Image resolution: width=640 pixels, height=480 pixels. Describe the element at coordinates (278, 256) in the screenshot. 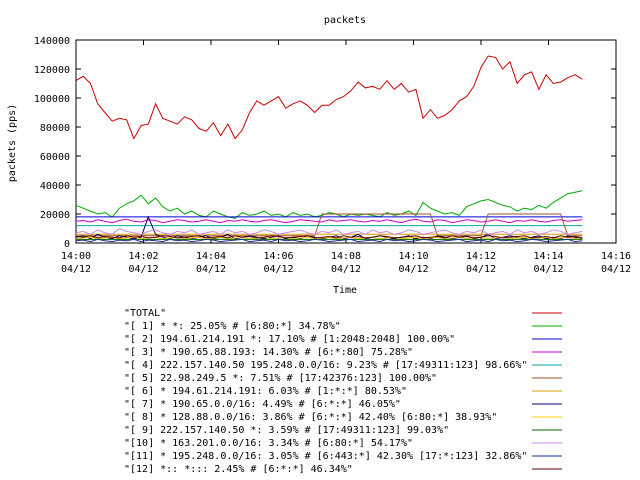

I see `x-tick-time: 14:06` at that location.